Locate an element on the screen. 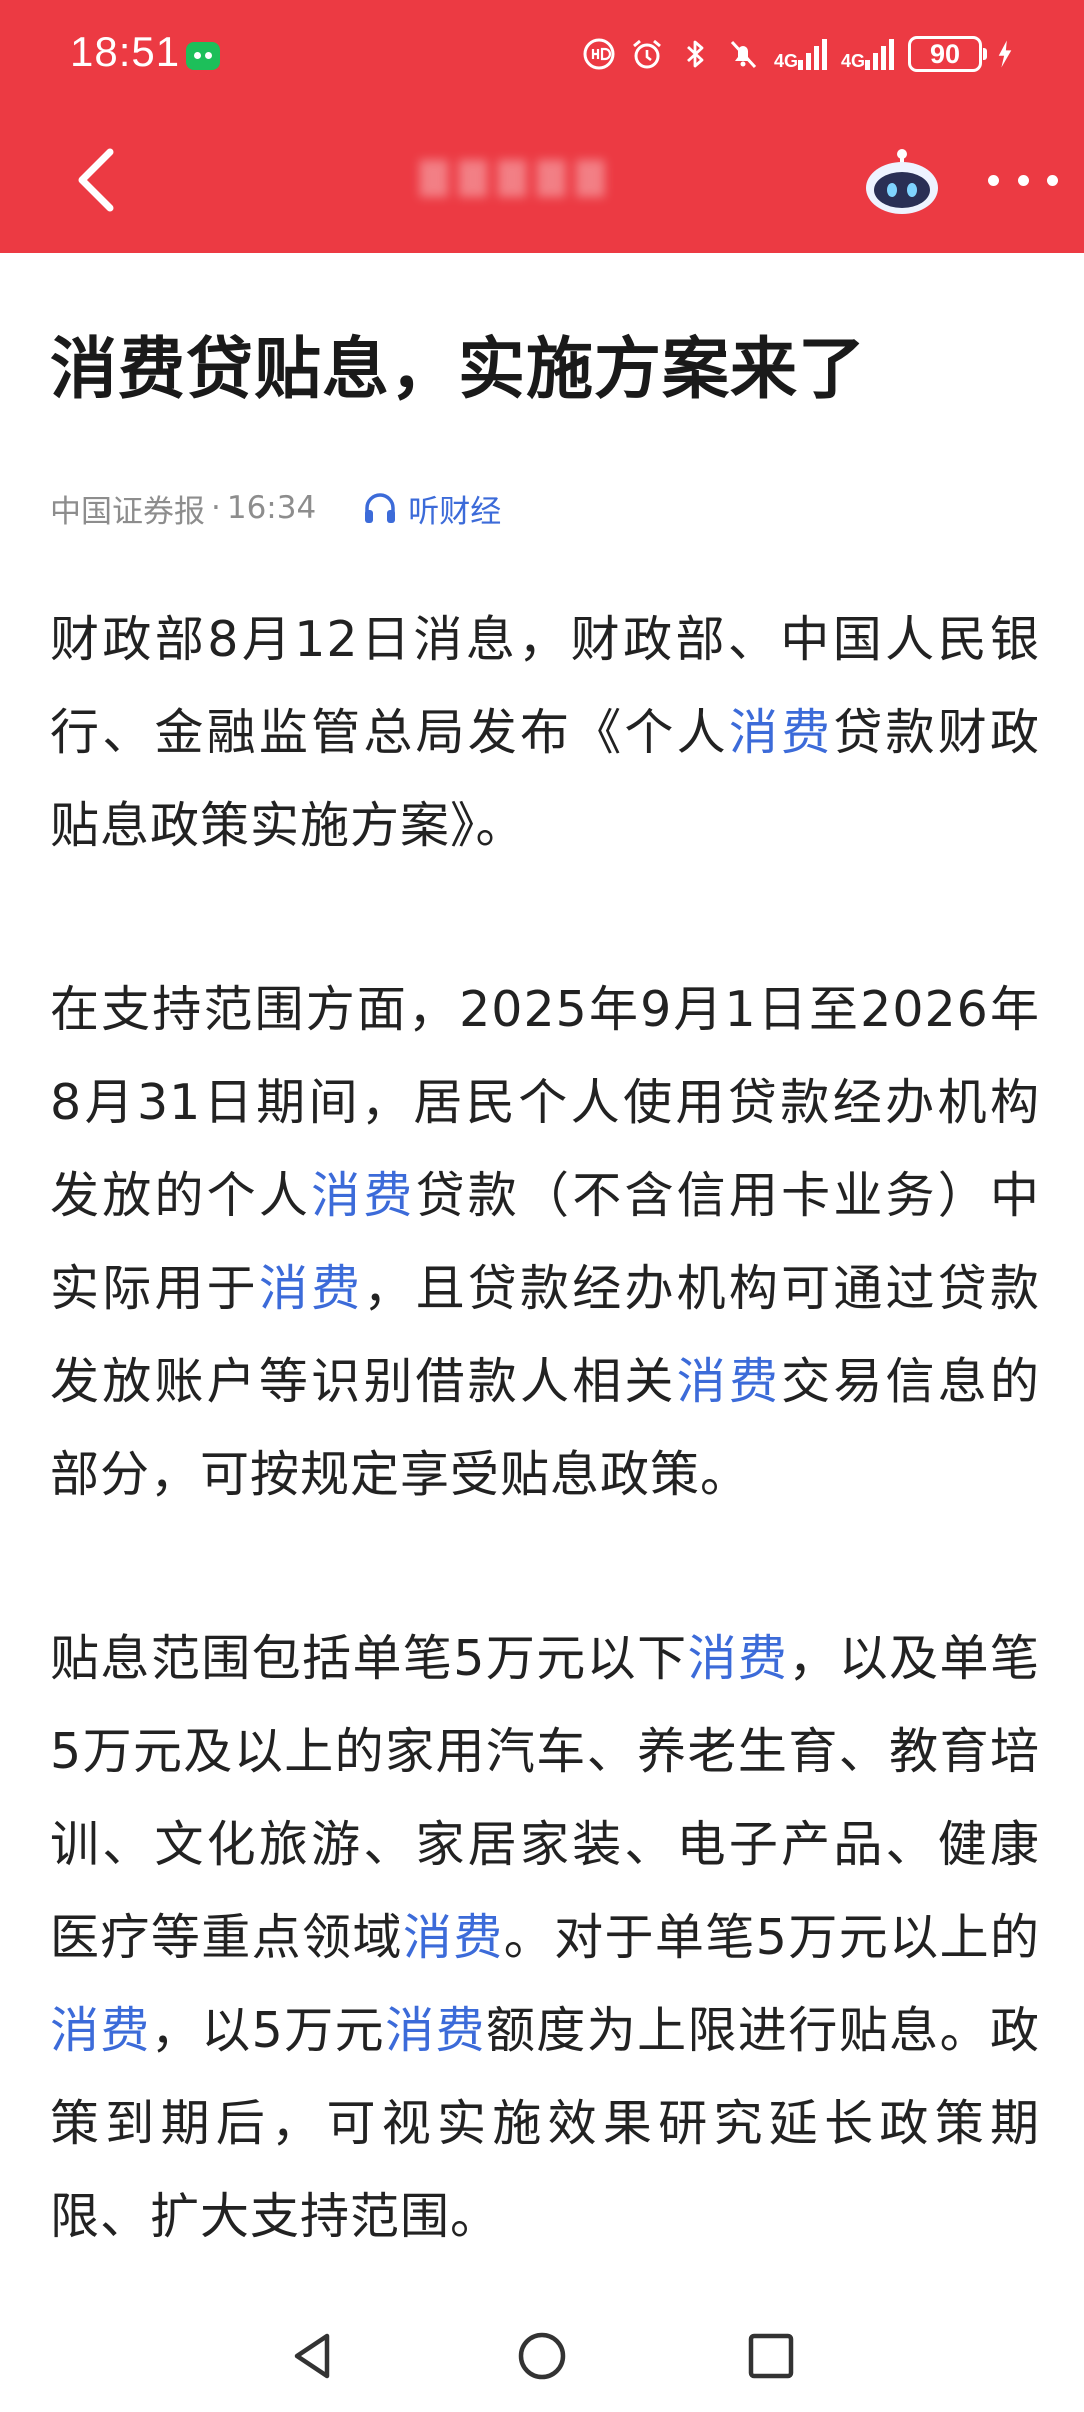  alarm-icon is located at coordinates (647, 54).